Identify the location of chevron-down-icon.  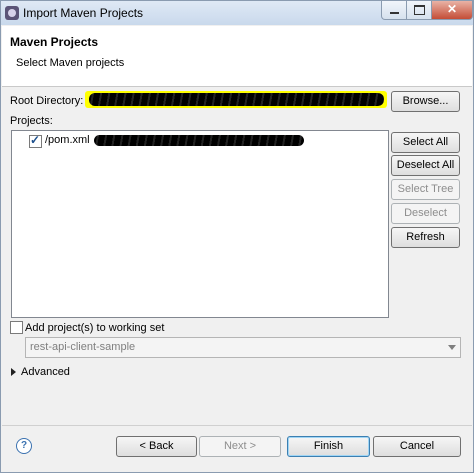
(452, 347).